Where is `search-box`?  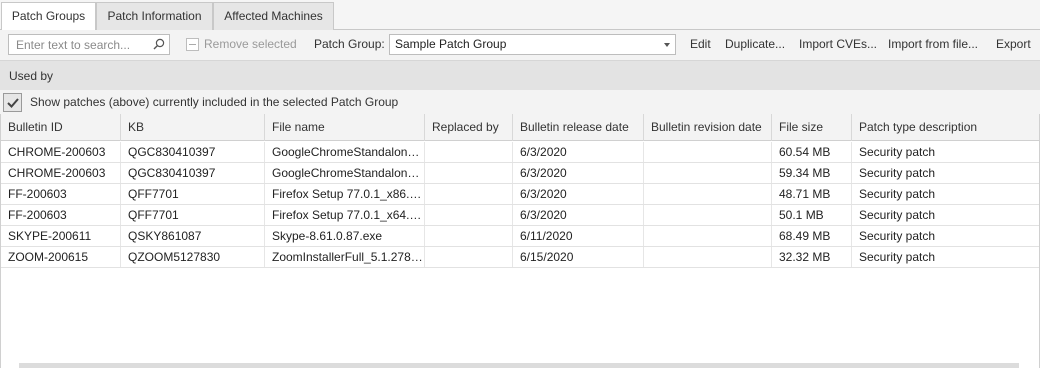
search-box is located at coordinates (89, 44).